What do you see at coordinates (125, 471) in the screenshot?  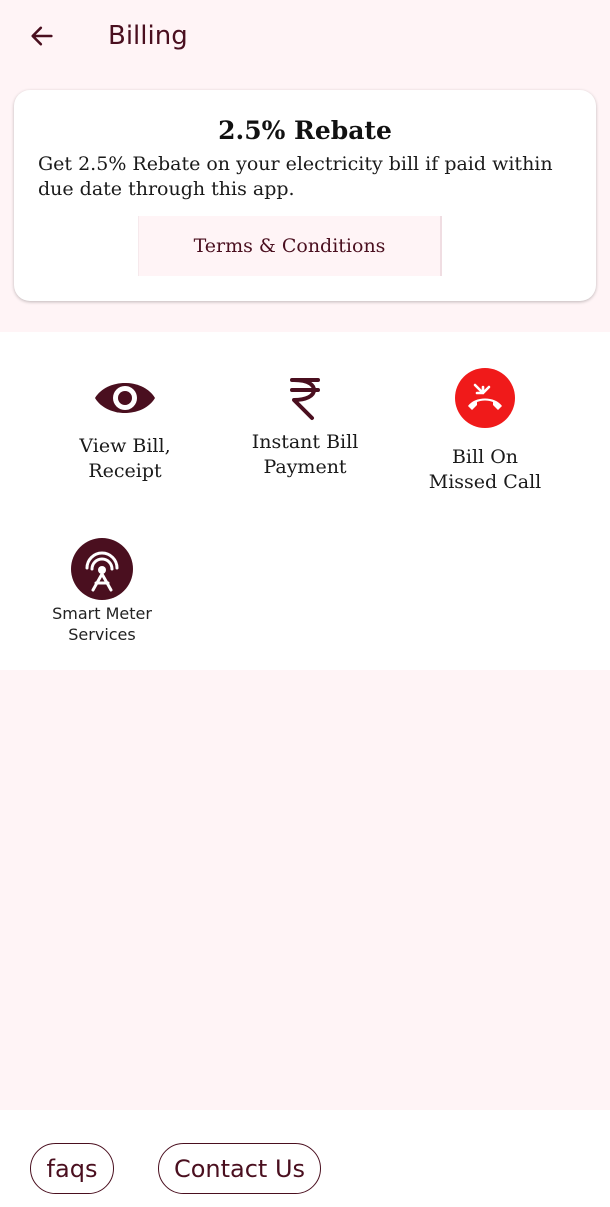 I see `view-bill-label-line2: Receipt` at bounding box center [125, 471].